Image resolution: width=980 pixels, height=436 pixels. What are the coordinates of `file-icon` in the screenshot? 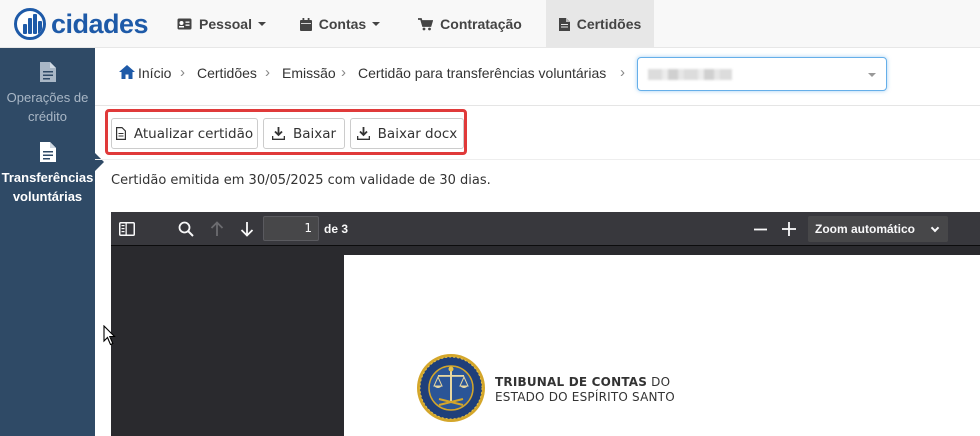 It's located at (120, 133).